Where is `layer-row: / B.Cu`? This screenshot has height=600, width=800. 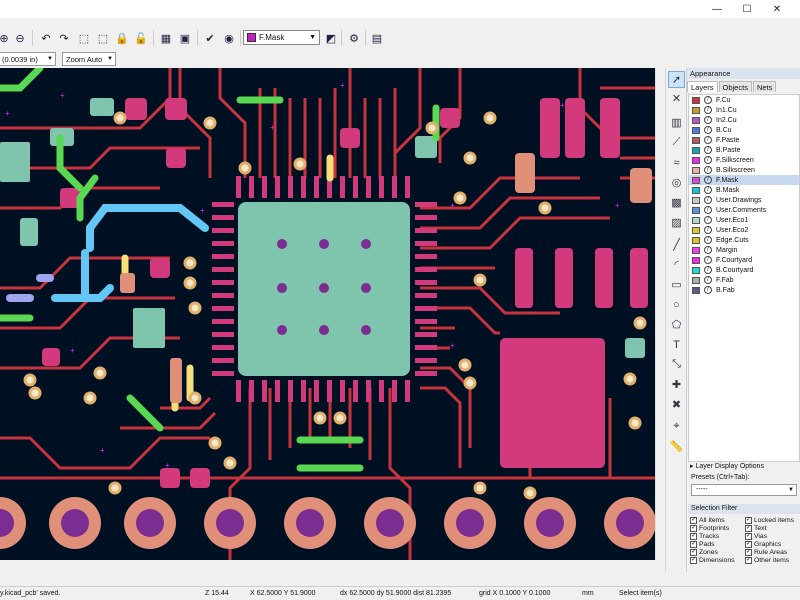 layer-row: / B.Cu is located at coordinates (744, 130).